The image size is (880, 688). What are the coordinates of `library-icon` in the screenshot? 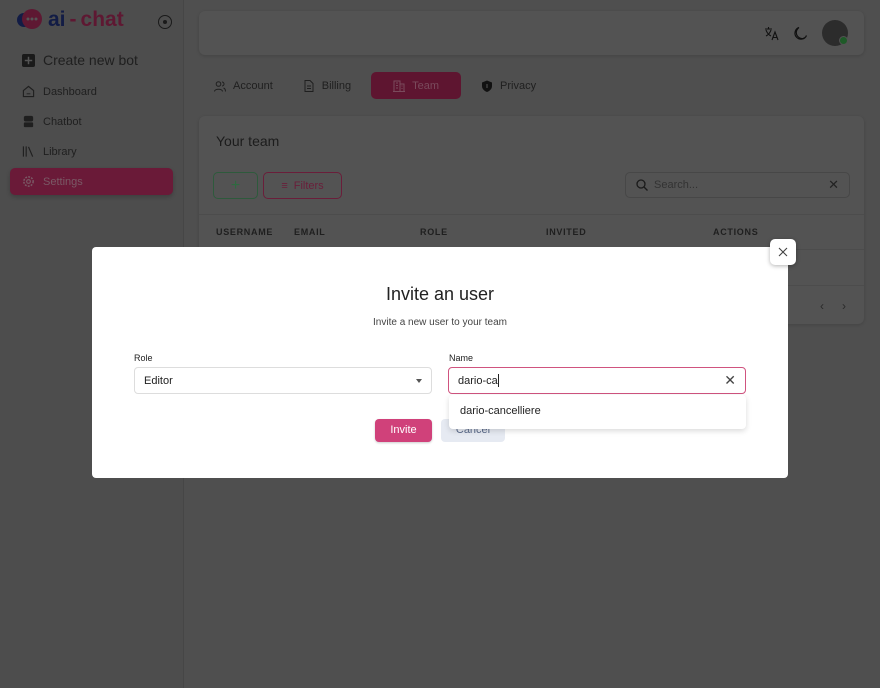 It's located at (28, 151).